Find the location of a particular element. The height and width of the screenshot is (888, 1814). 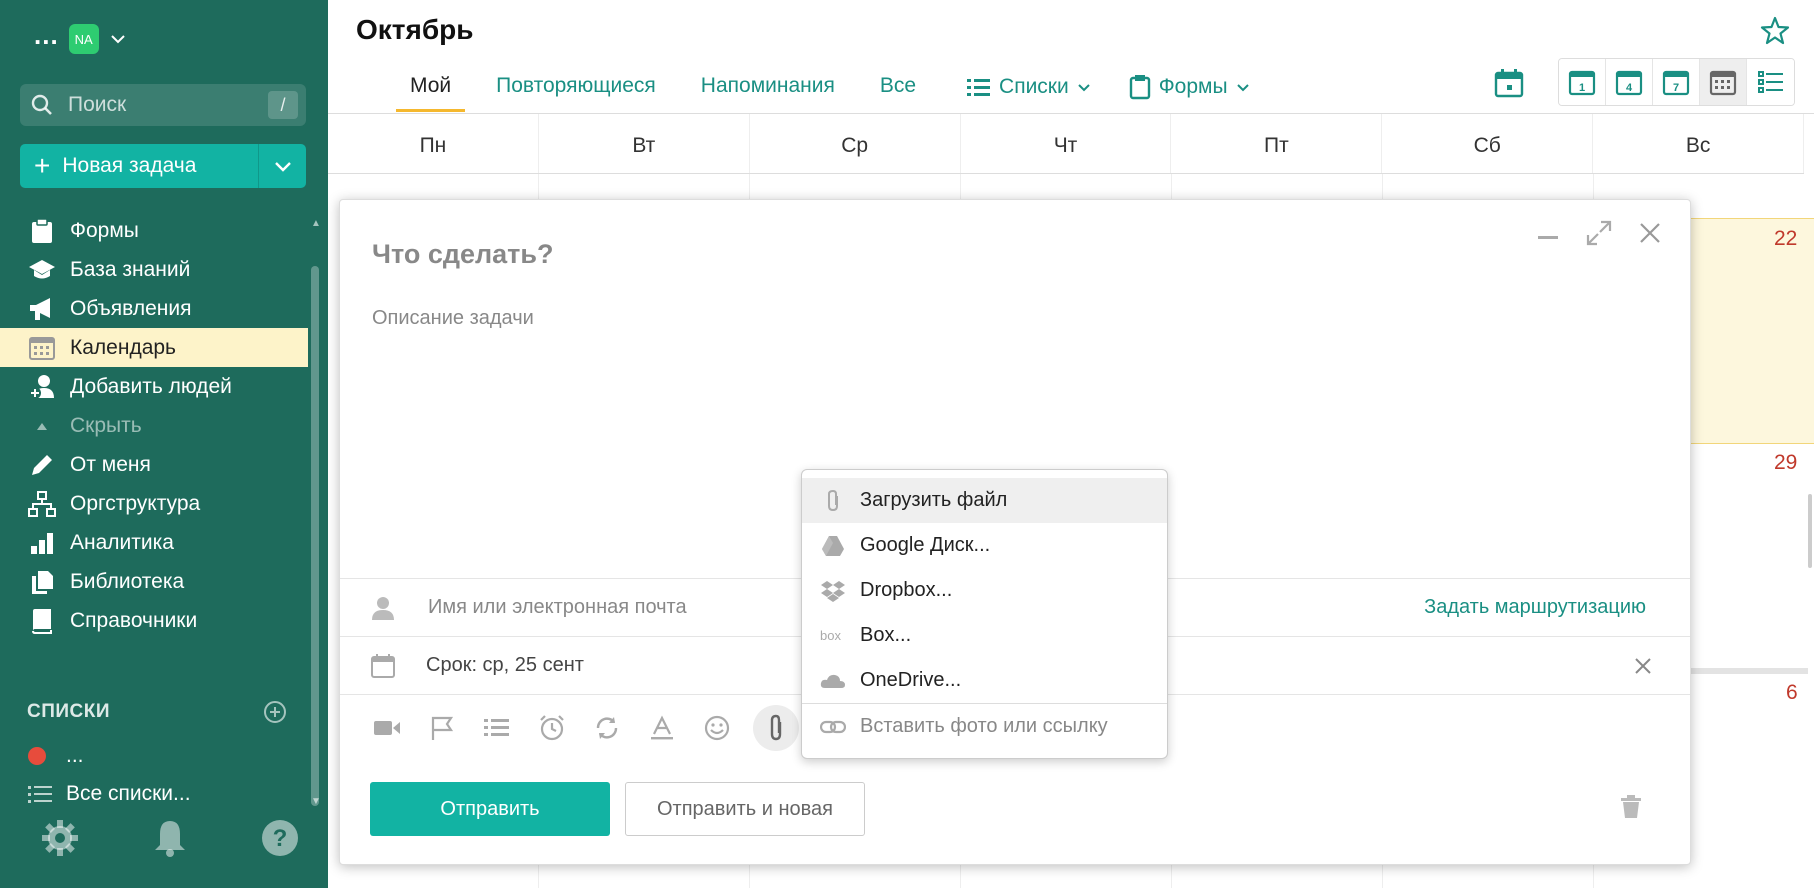

dialog-controls is located at coordinates (1599, 233).